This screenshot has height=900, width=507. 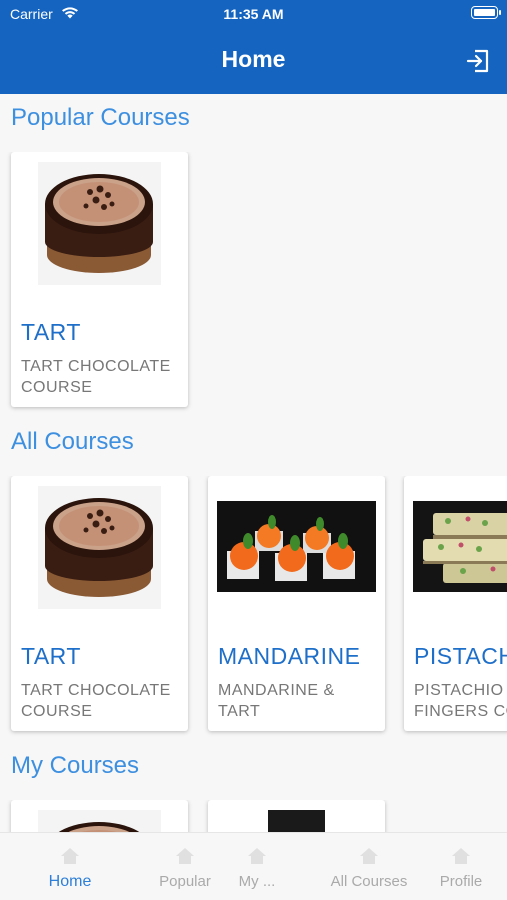 What do you see at coordinates (486, 12) in the screenshot?
I see `battery-icon` at bounding box center [486, 12].